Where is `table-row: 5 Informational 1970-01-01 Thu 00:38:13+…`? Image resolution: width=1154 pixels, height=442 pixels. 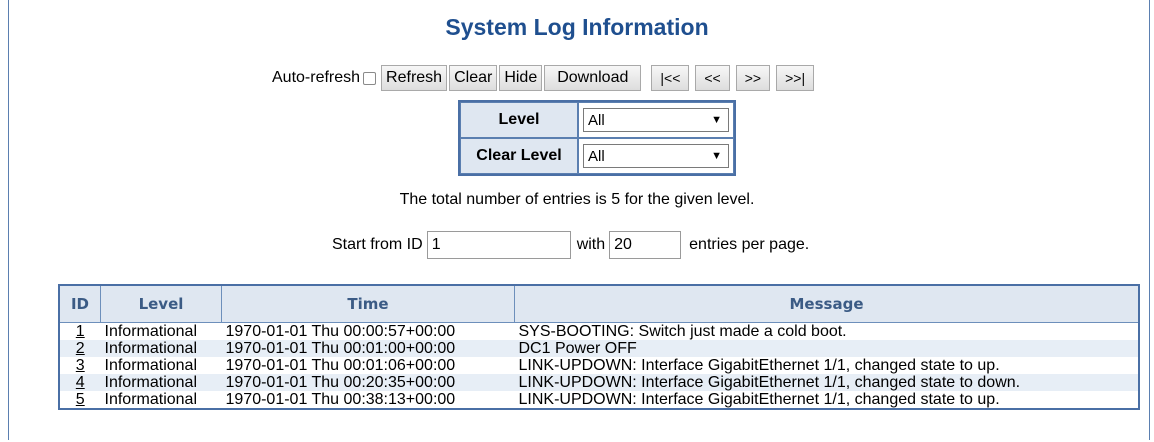
table-row: 5 Informational 1970-01-01 Thu 00:38:13+… is located at coordinates (599, 400).